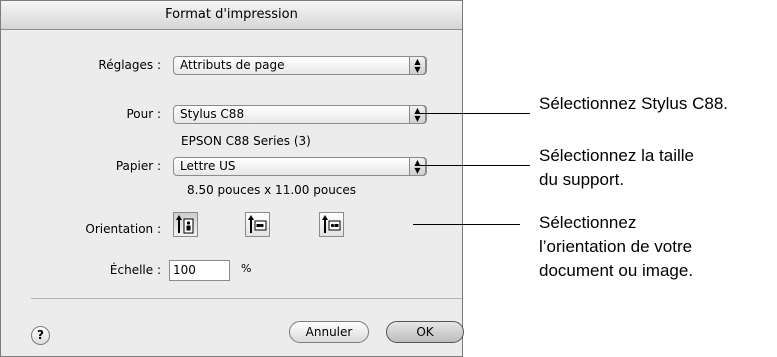 The image size is (777, 357). I want to click on orientation-reverse-landscape-button, so click(331, 224).